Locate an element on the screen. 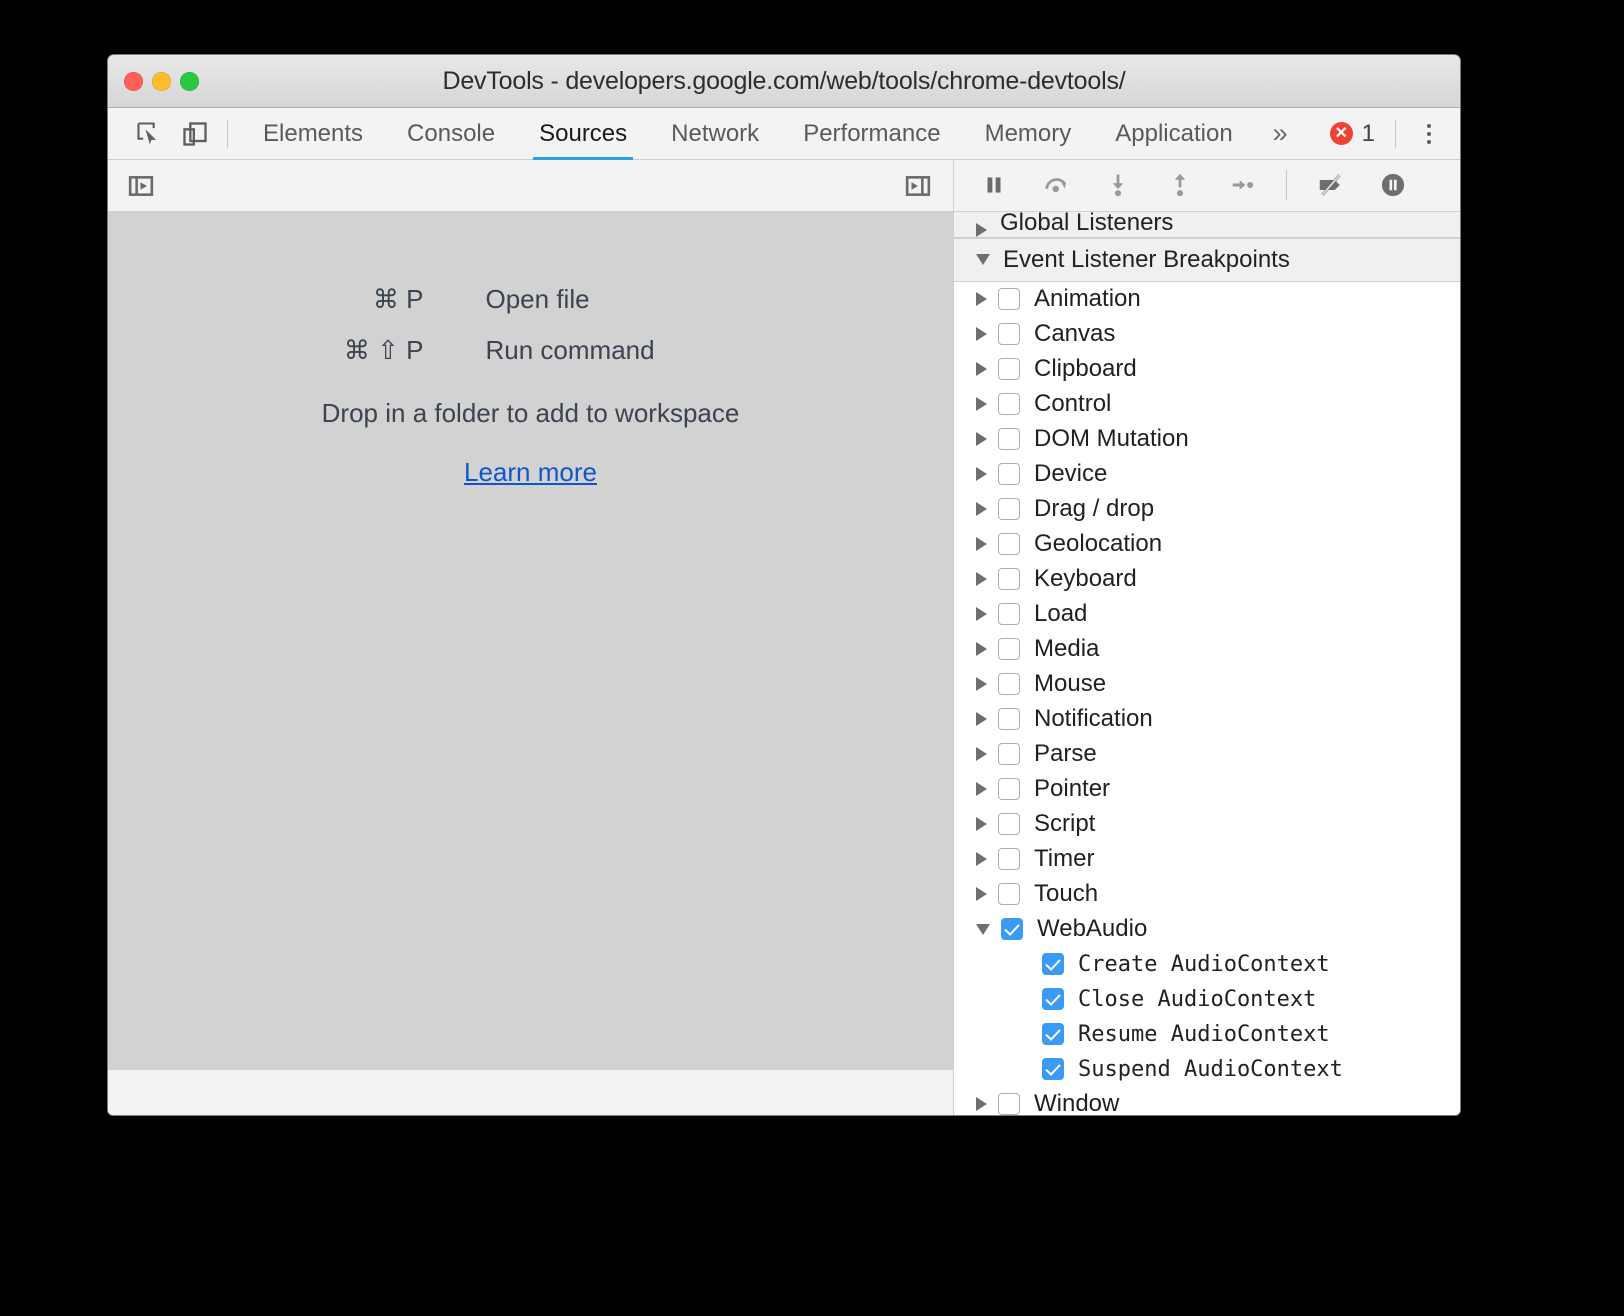 The width and height of the screenshot is (1624, 1316). toolbar-divider is located at coordinates (227, 133).